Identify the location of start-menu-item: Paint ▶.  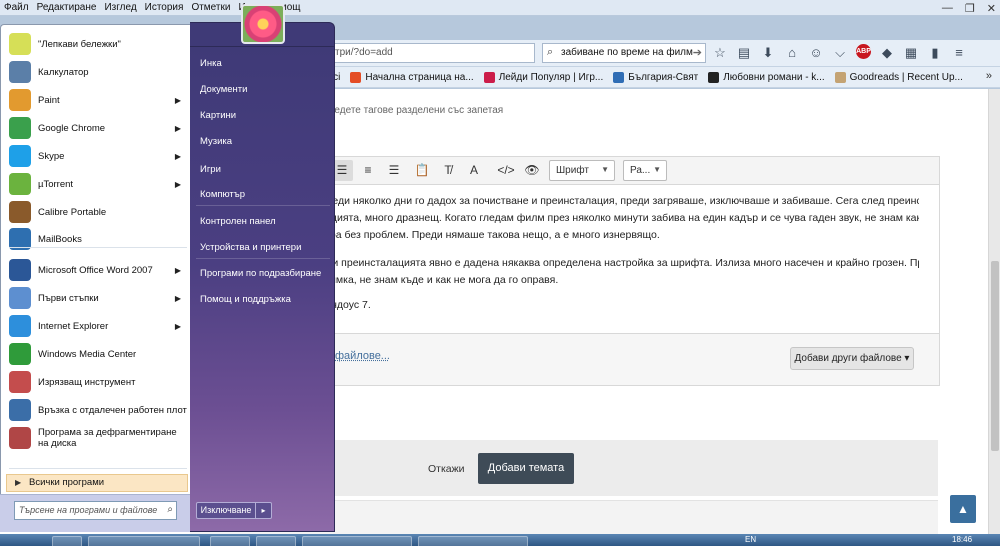
(98, 100).